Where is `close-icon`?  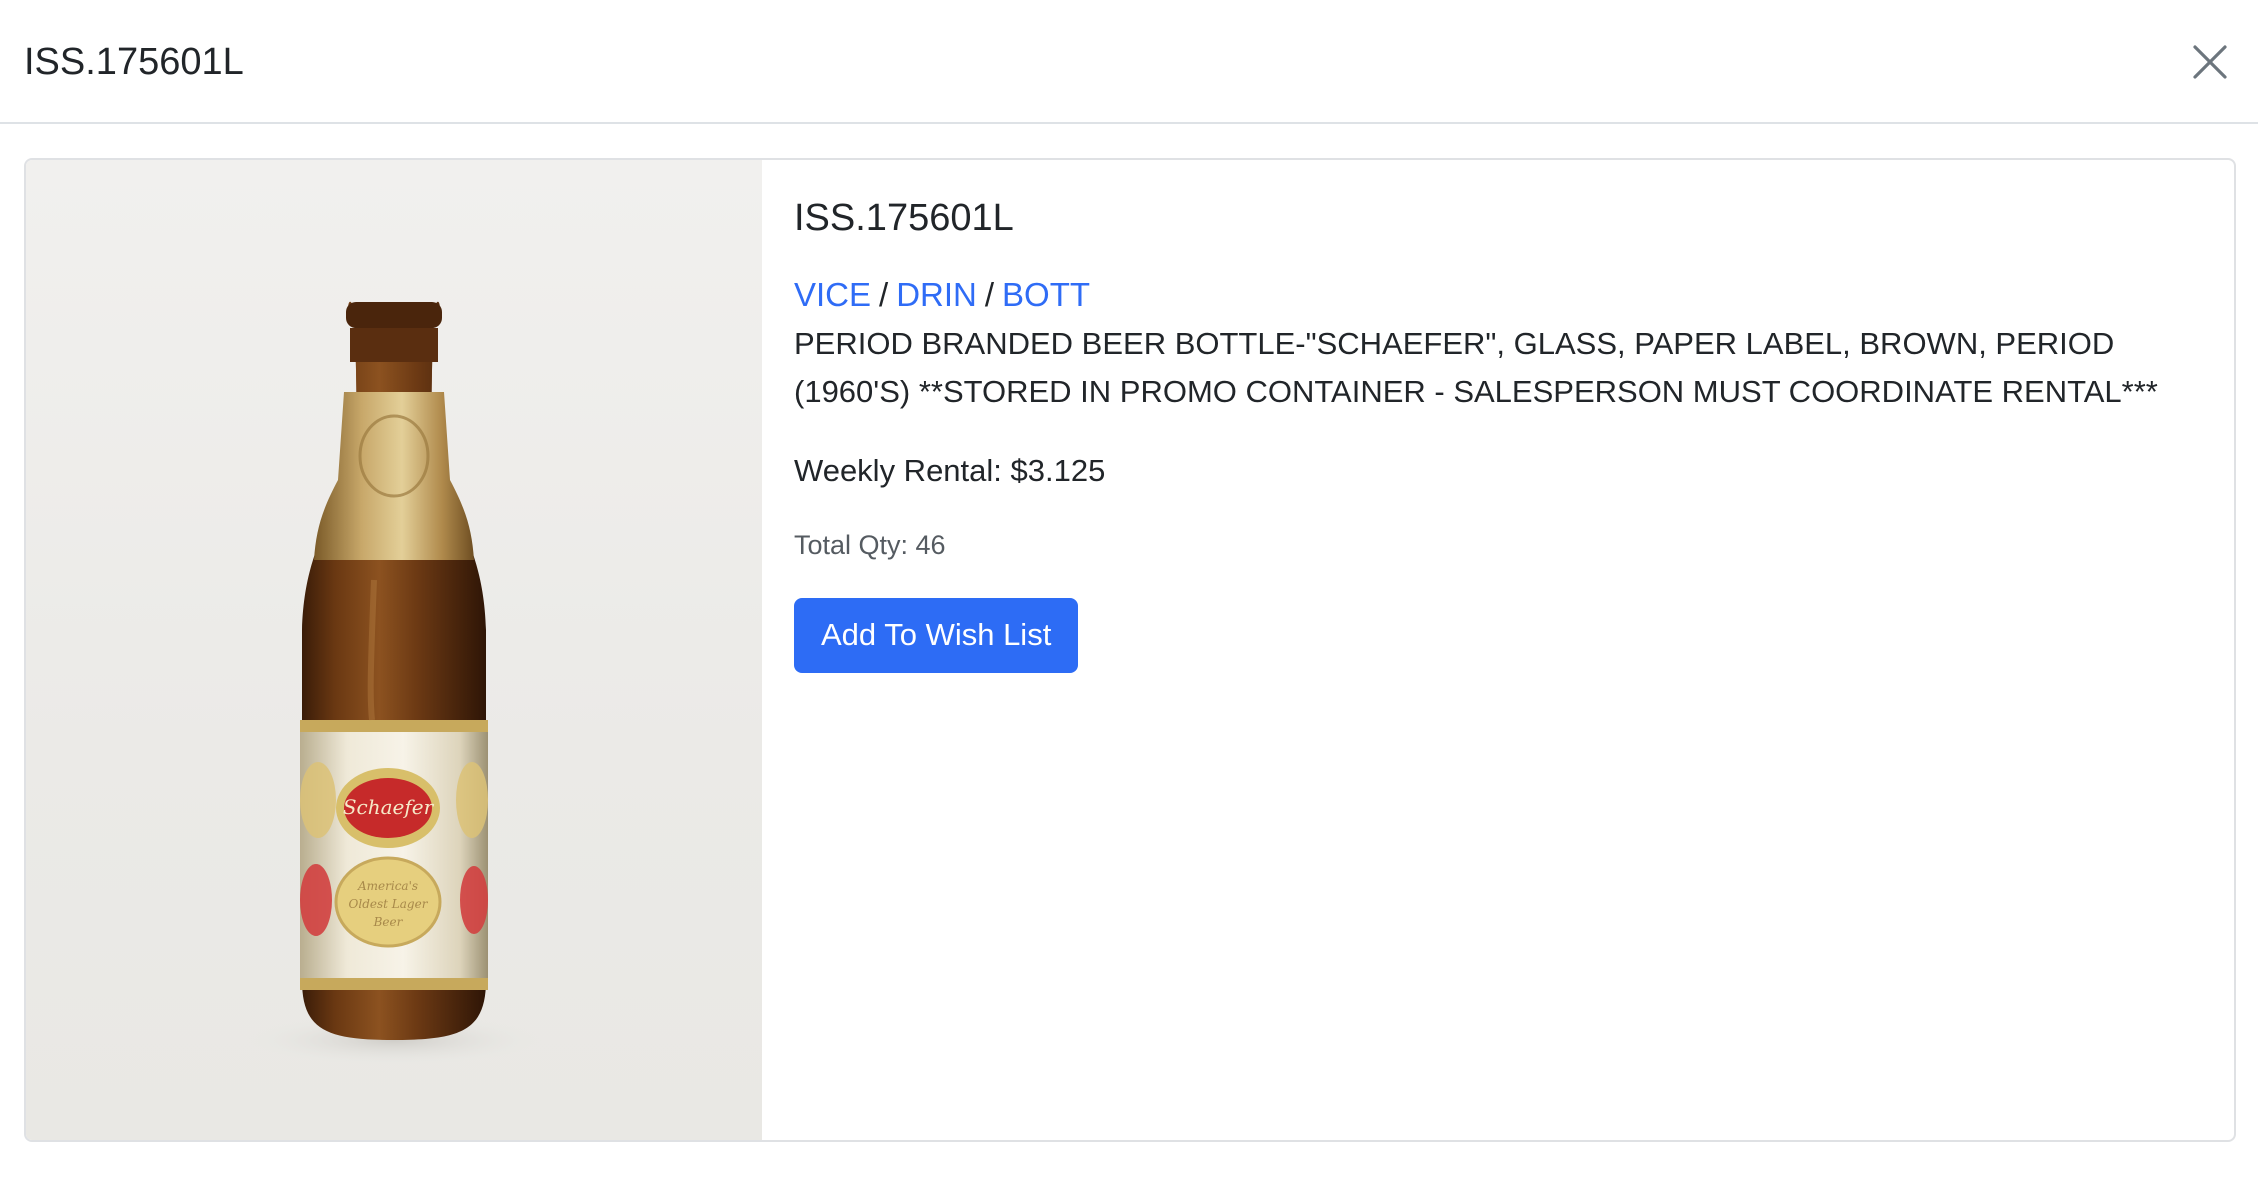
close-icon is located at coordinates (2210, 62).